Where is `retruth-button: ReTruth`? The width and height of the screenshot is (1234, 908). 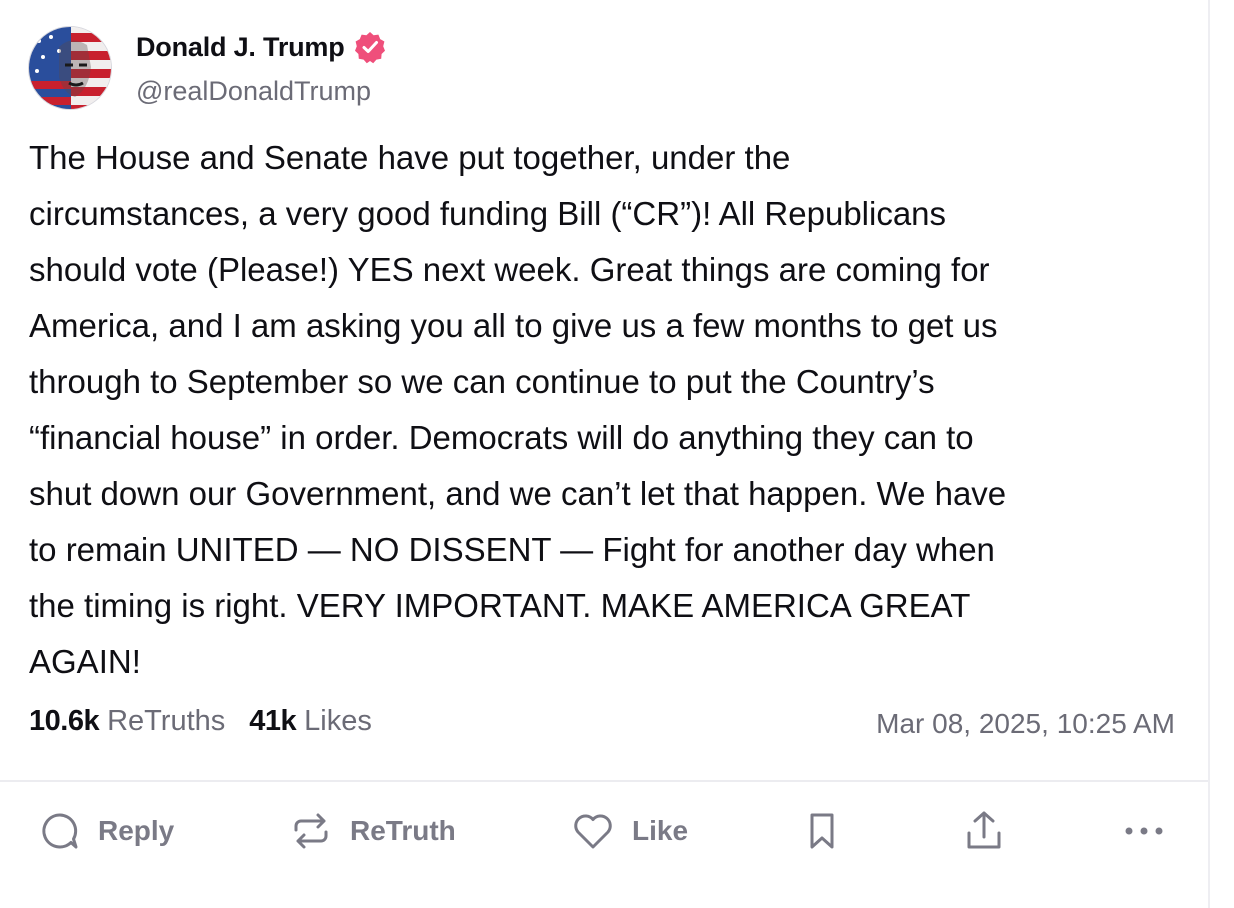 retruth-button: ReTruth is located at coordinates (373, 831).